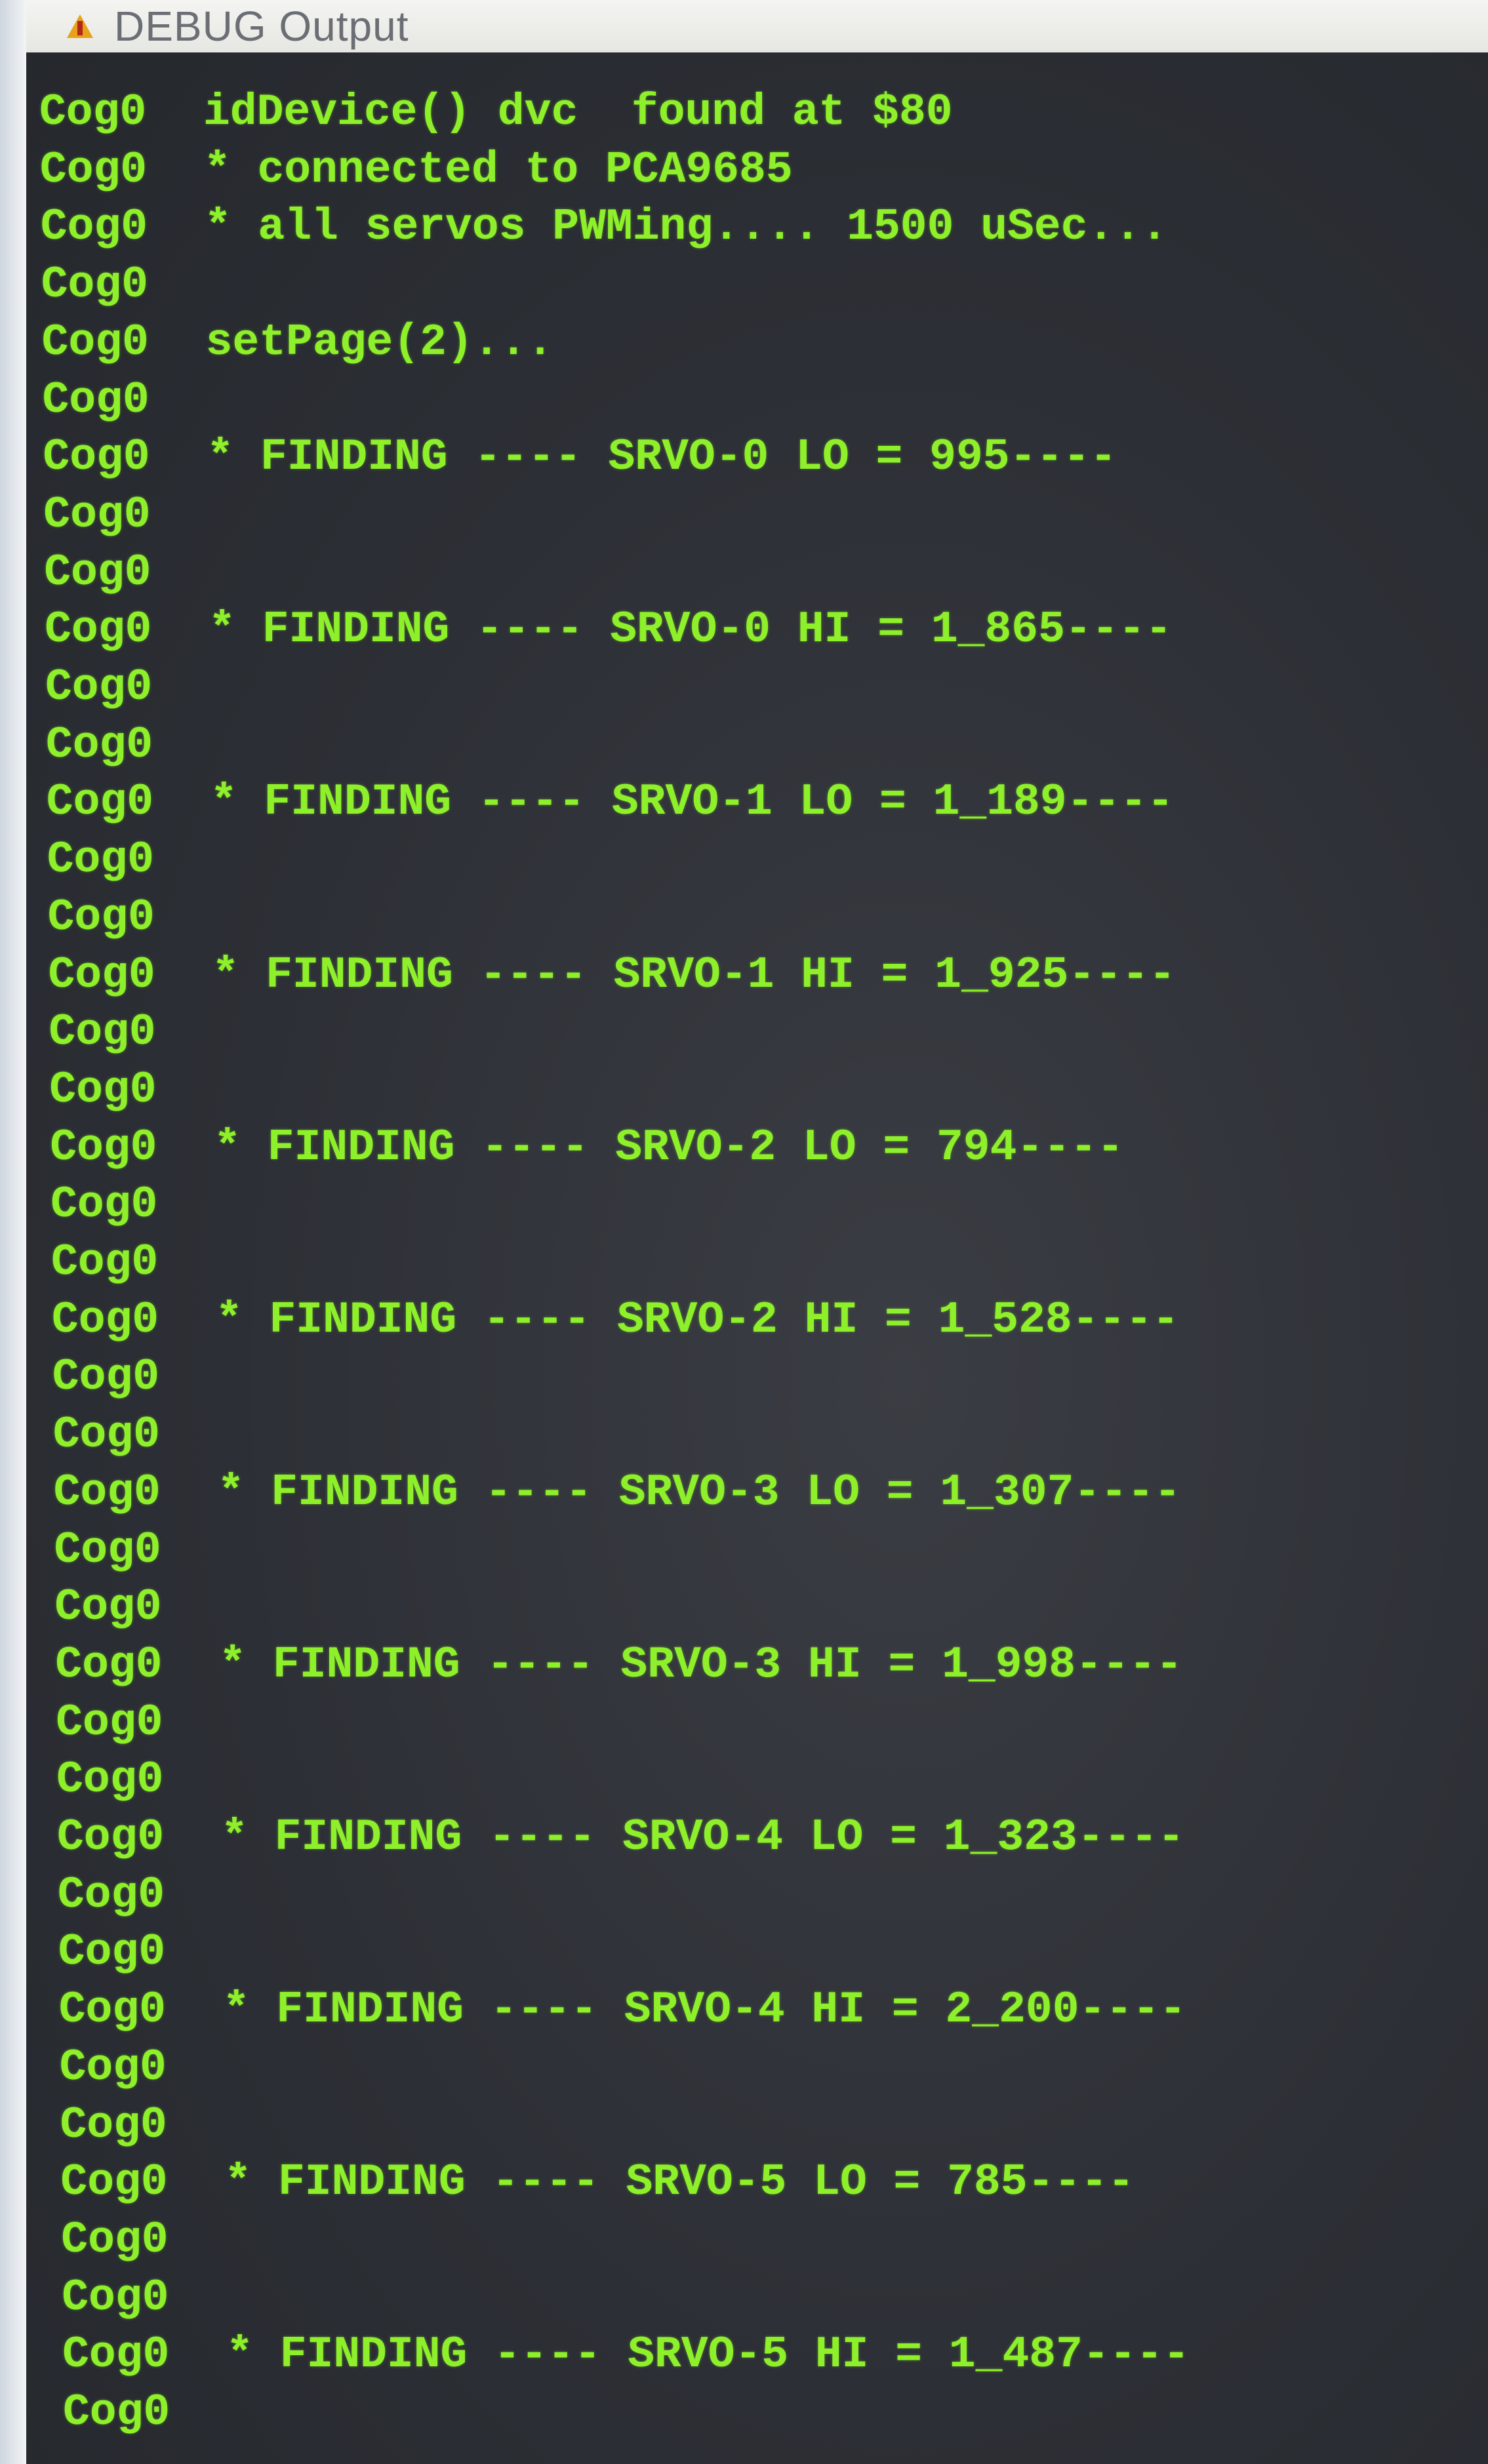  I want to click on line-text: idDevice() dvc found at $80, so click(578, 112).